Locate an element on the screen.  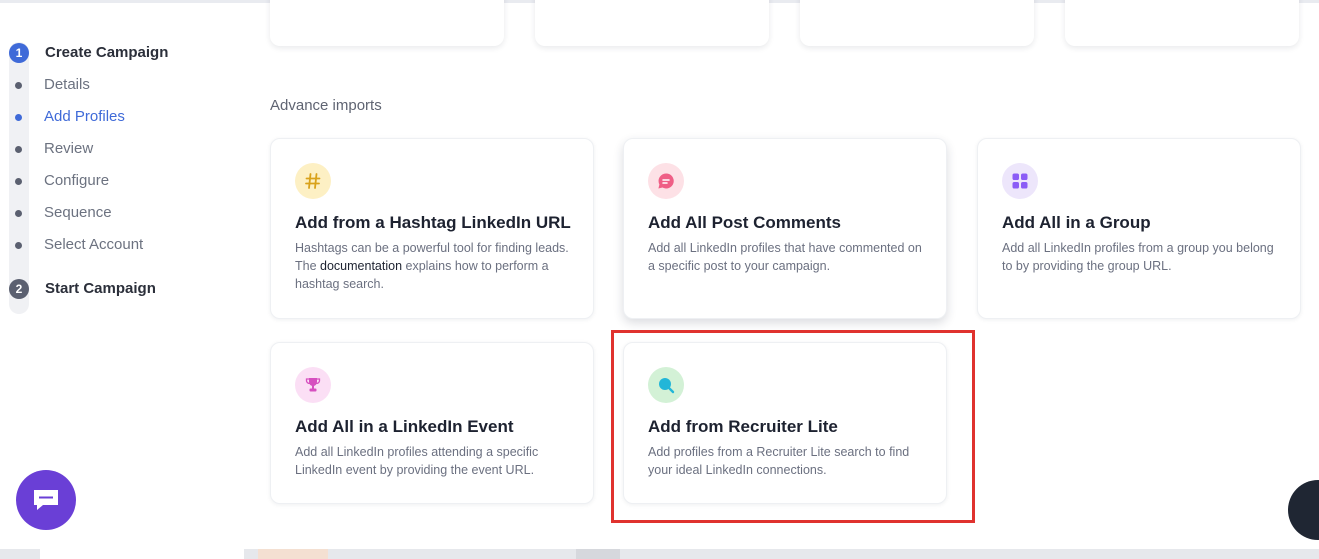
step-number-2: 2 is located at coordinates (19, 289).